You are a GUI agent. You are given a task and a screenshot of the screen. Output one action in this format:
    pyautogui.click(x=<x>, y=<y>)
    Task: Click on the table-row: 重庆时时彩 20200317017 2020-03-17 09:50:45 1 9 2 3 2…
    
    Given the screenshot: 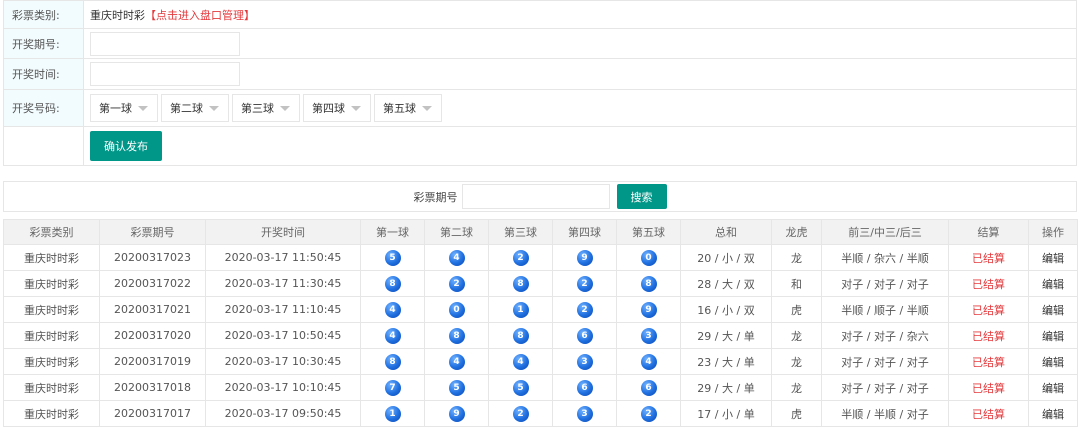 What is the action you would take?
    pyautogui.click(x=540, y=413)
    